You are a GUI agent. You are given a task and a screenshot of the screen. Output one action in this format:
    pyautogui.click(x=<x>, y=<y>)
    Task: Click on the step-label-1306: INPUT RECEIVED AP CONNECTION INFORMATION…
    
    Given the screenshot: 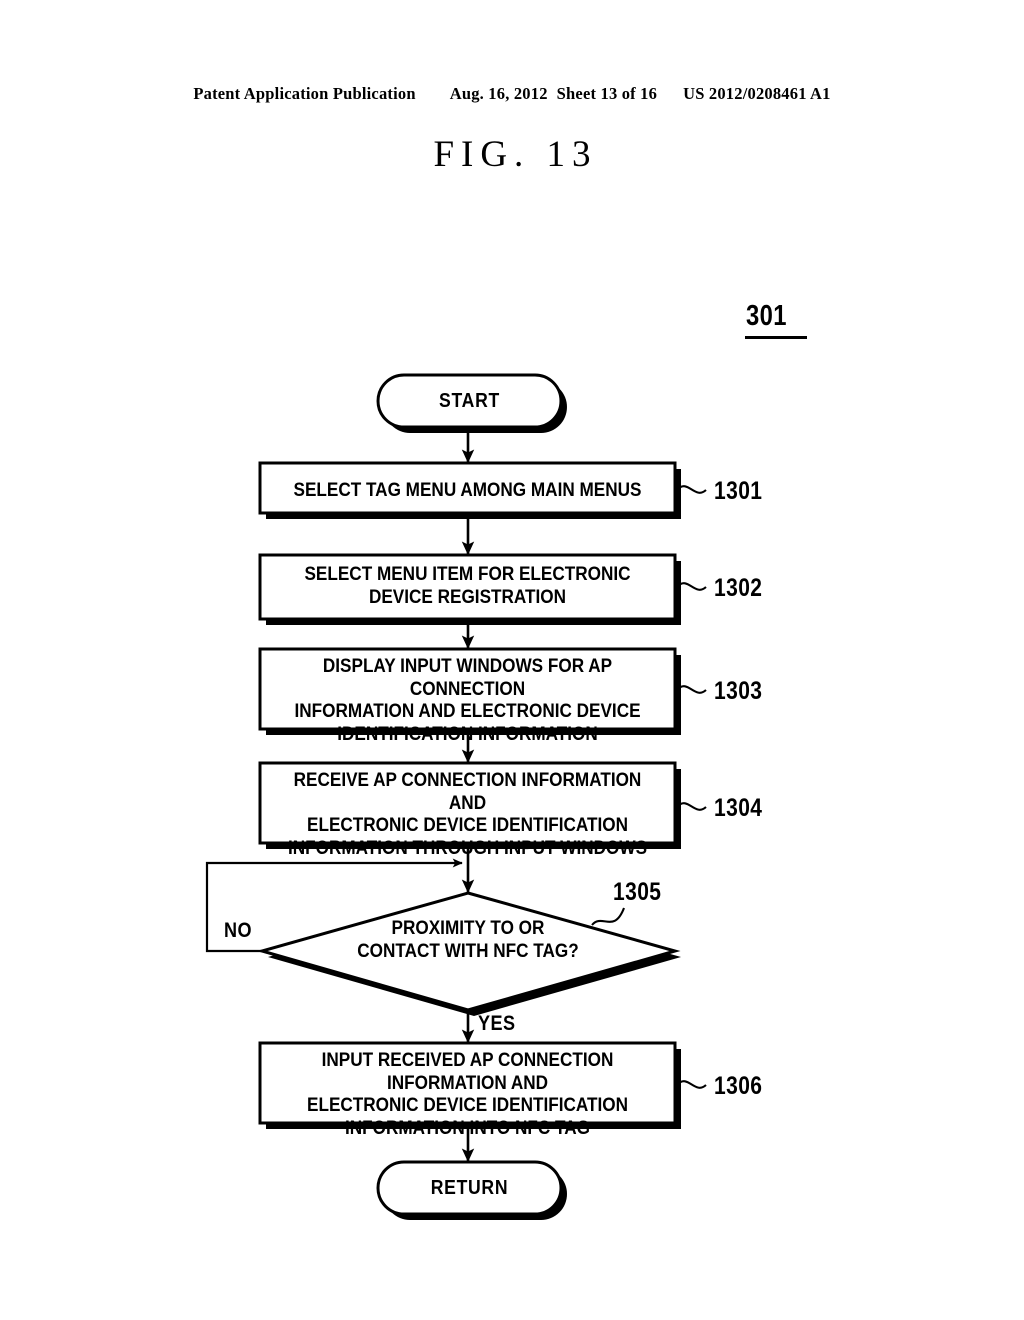 What is the action you would take?
    pyautogui.click(x=467, y=1094)
    